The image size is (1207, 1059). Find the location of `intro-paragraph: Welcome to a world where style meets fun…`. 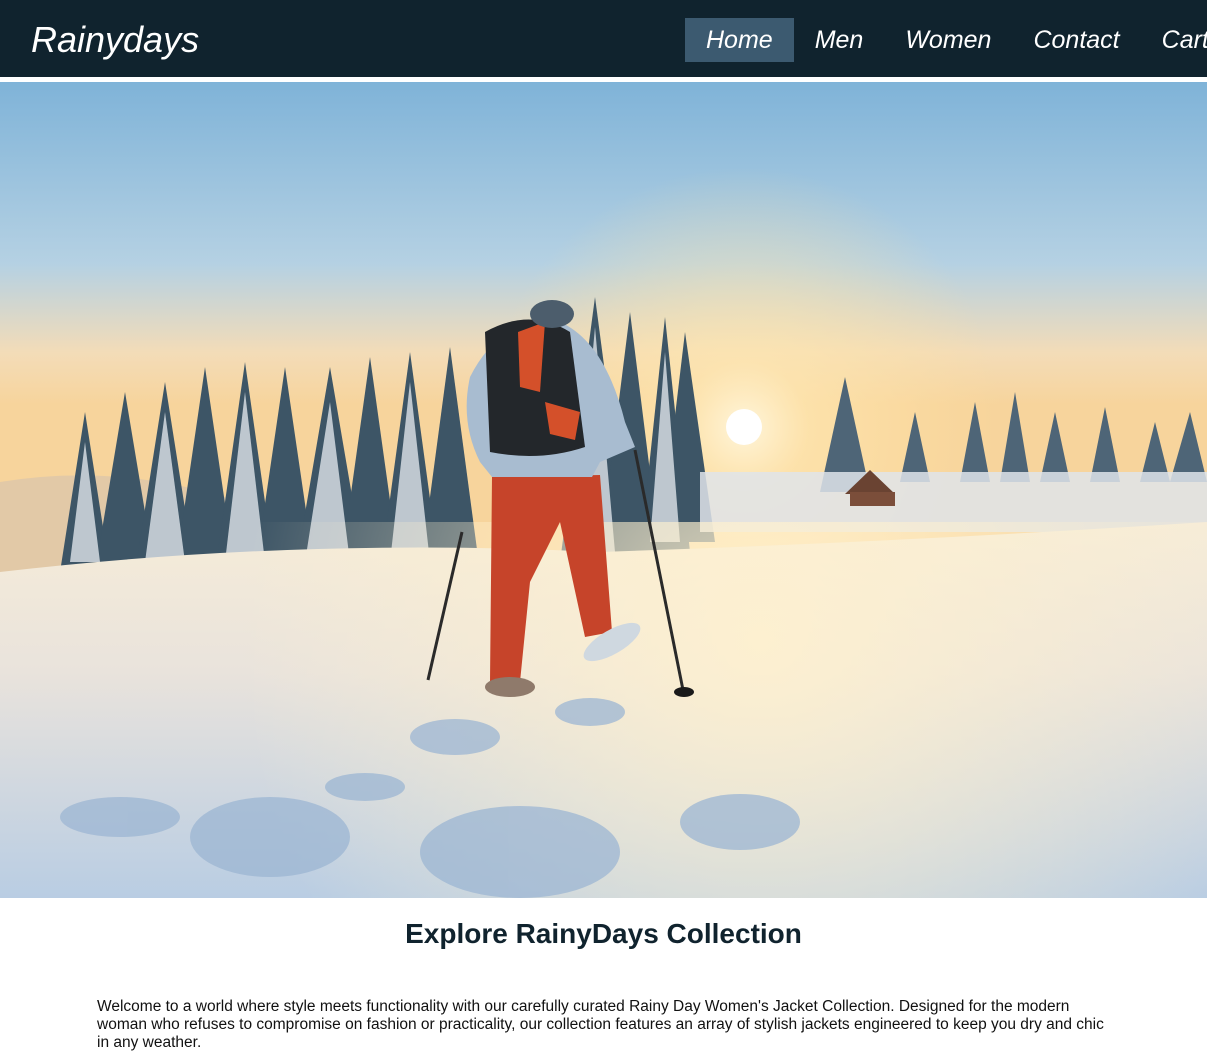

intro-paragraph: Welcome to a world where style meets fun… is located at coordinates (600, 1024).